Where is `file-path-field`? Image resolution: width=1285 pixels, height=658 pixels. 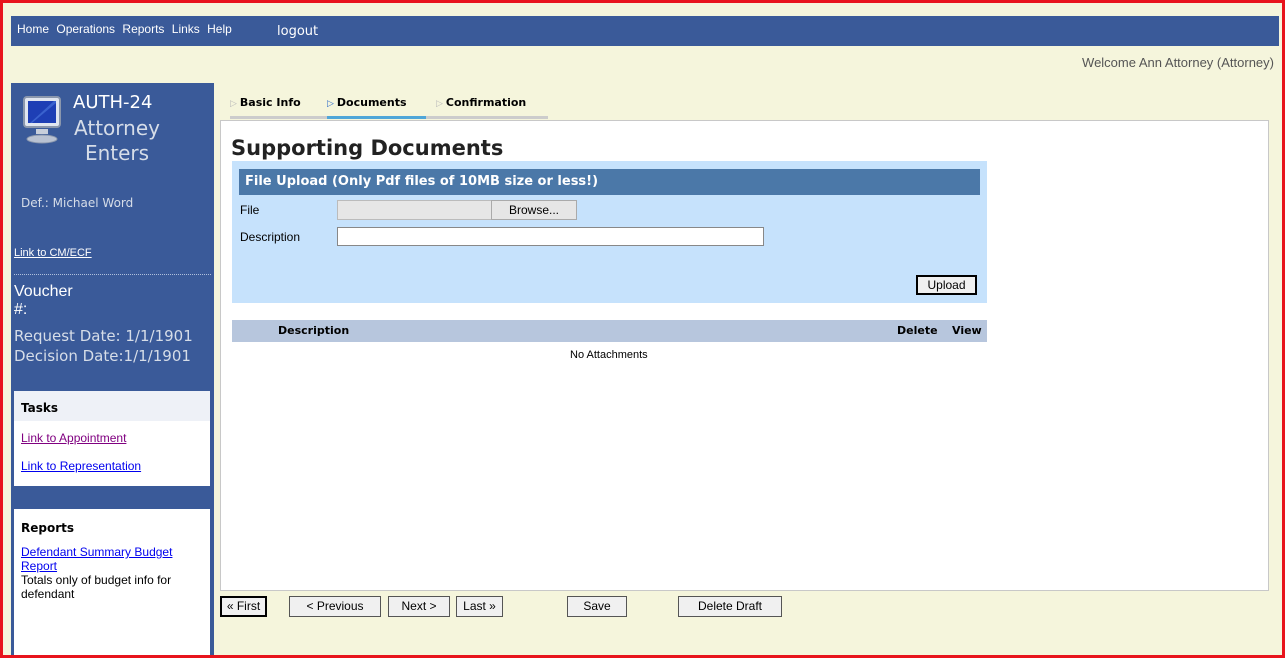 file-path-field is located at coordinates (414, 210).